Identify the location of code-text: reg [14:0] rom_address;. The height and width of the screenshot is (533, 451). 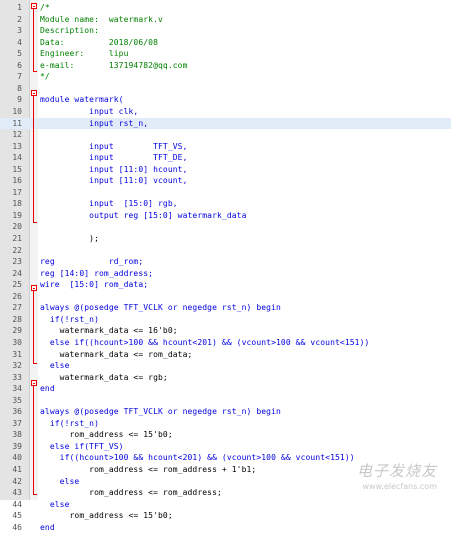
(97, 273).